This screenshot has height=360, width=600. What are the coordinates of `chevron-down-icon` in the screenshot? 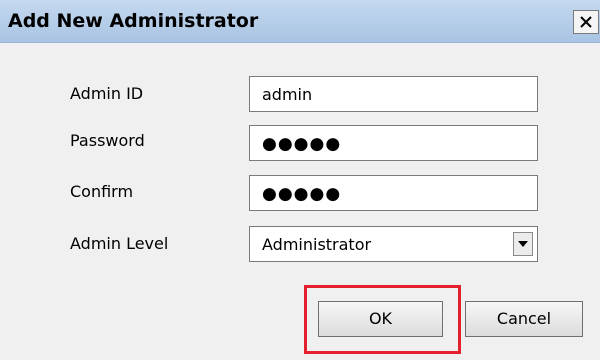 It's located at (523, 244).